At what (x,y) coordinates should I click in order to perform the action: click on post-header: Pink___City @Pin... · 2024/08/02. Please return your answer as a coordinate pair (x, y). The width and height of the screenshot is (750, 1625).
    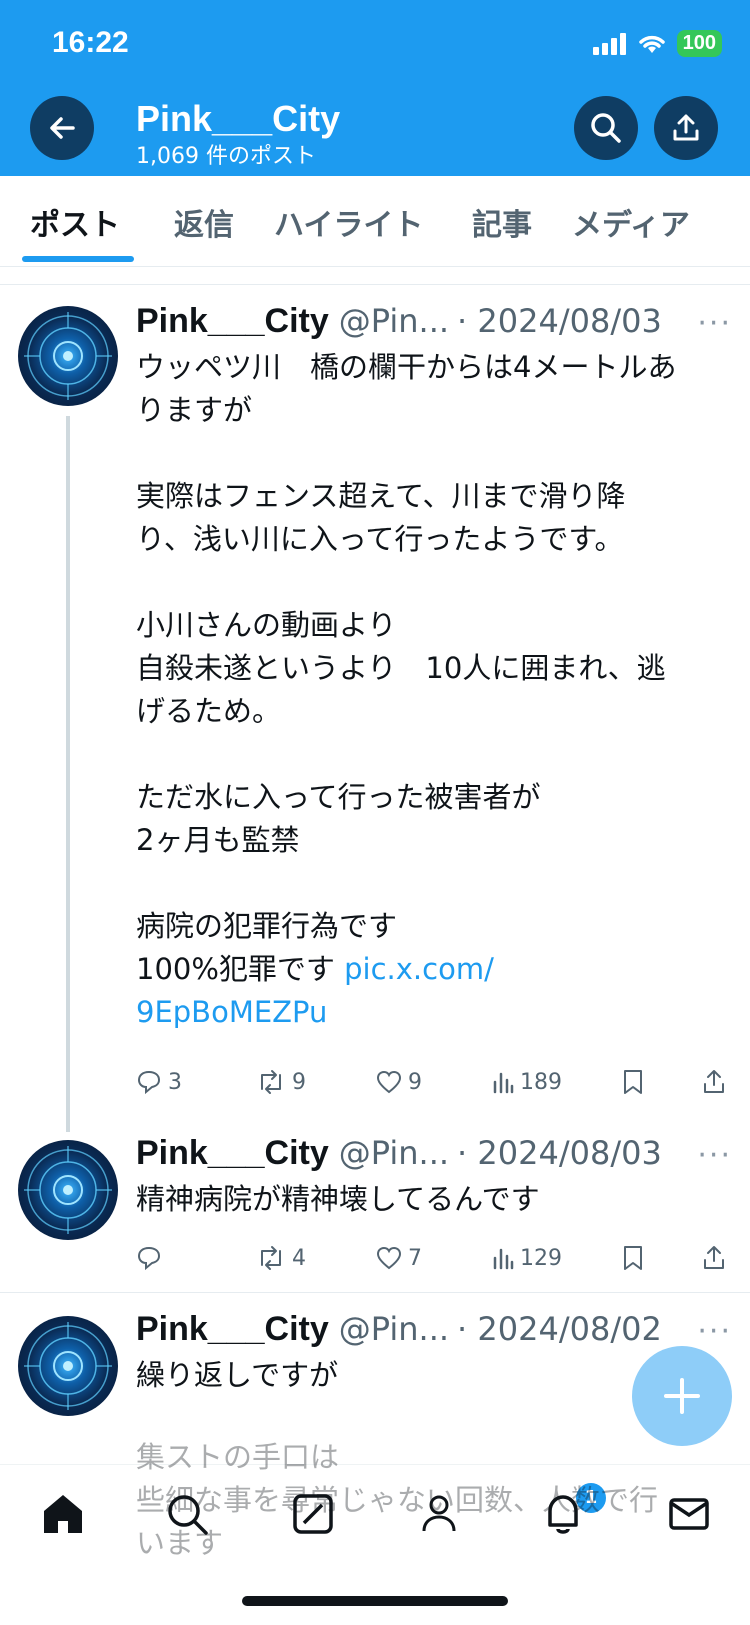
    Looking at the image, I should click on (399, 1329).